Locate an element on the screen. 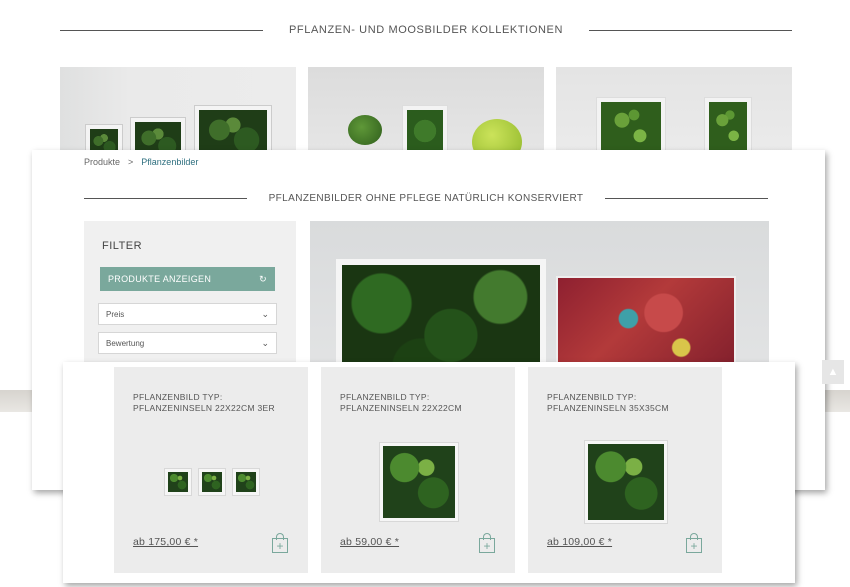  product-price: ab 59,00 € * is located at coordinates (369, 542).